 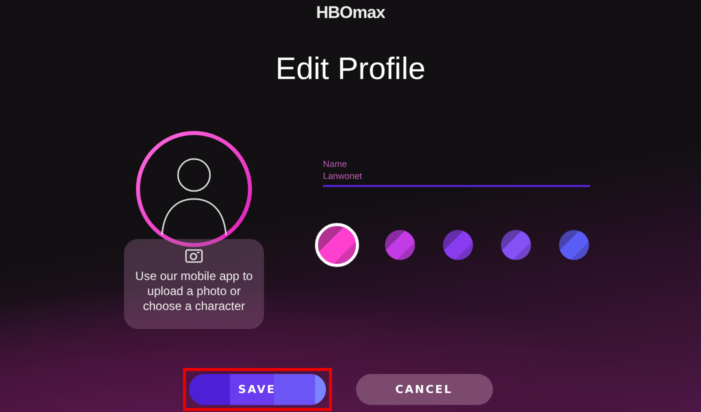 I want to click on cancel-button: CANCEL, so click(x=424, y=389).